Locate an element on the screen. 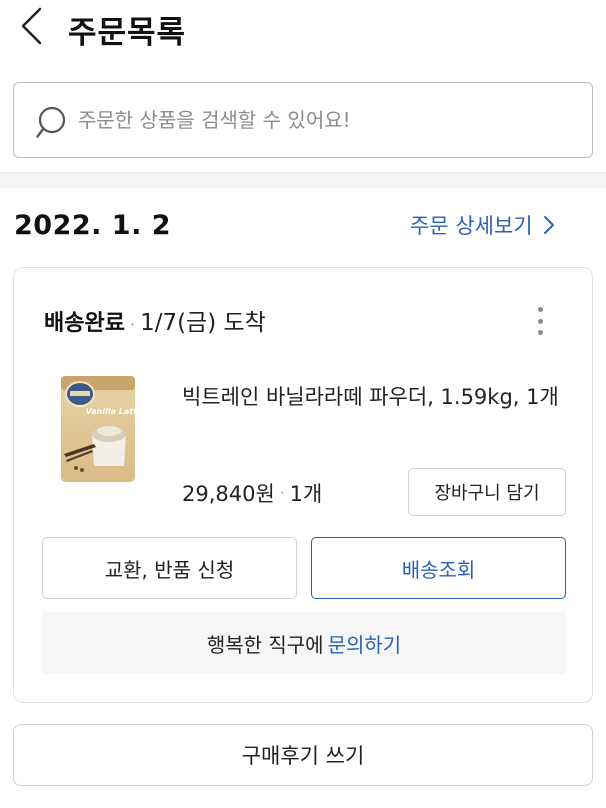  more-vertical-icon is located at coordinates (540, 309).